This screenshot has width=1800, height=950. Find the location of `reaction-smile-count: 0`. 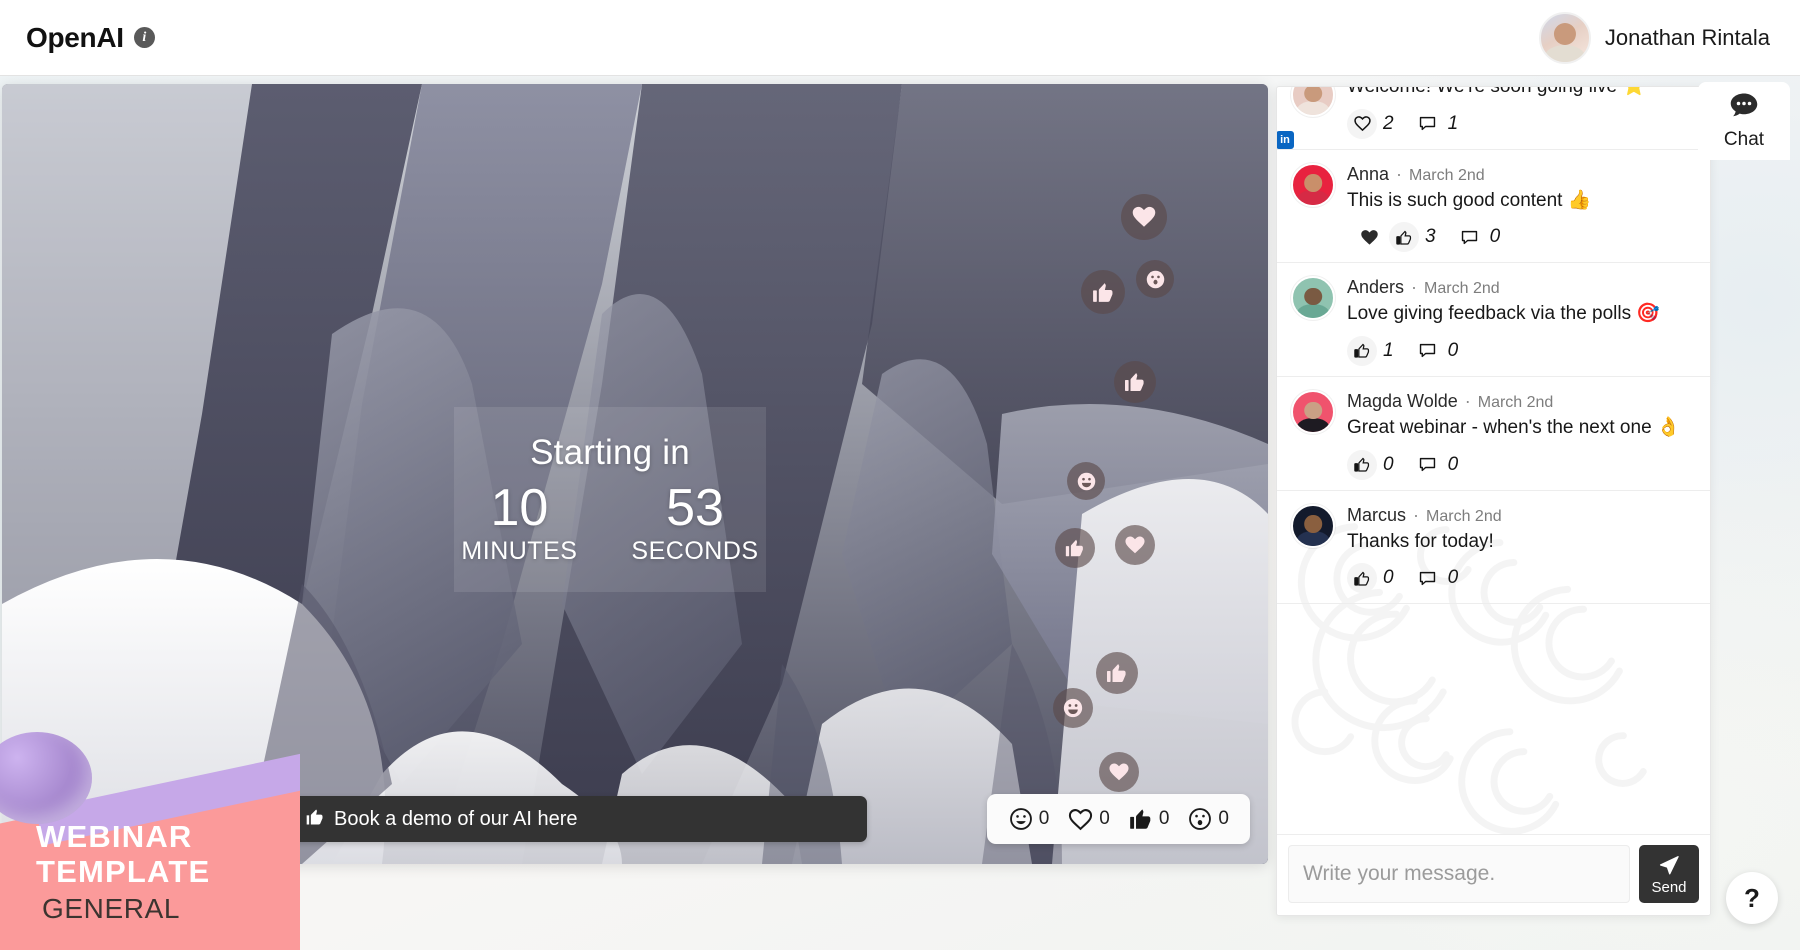

reaction-smile-count: 0 is located at coordinates (1044, 818).